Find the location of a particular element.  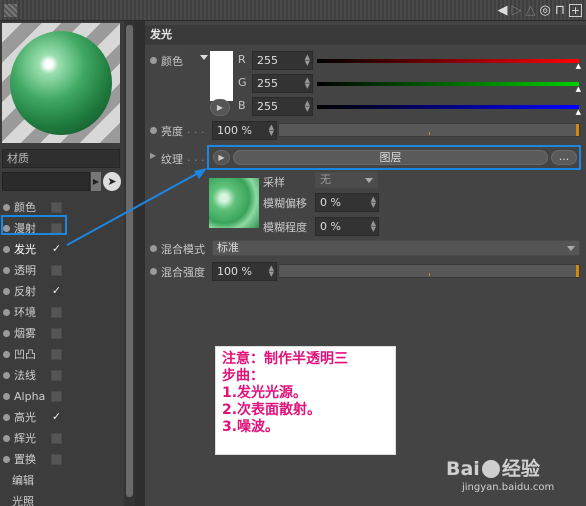

channel-item: 置换 is located at coordinates (62, 459).